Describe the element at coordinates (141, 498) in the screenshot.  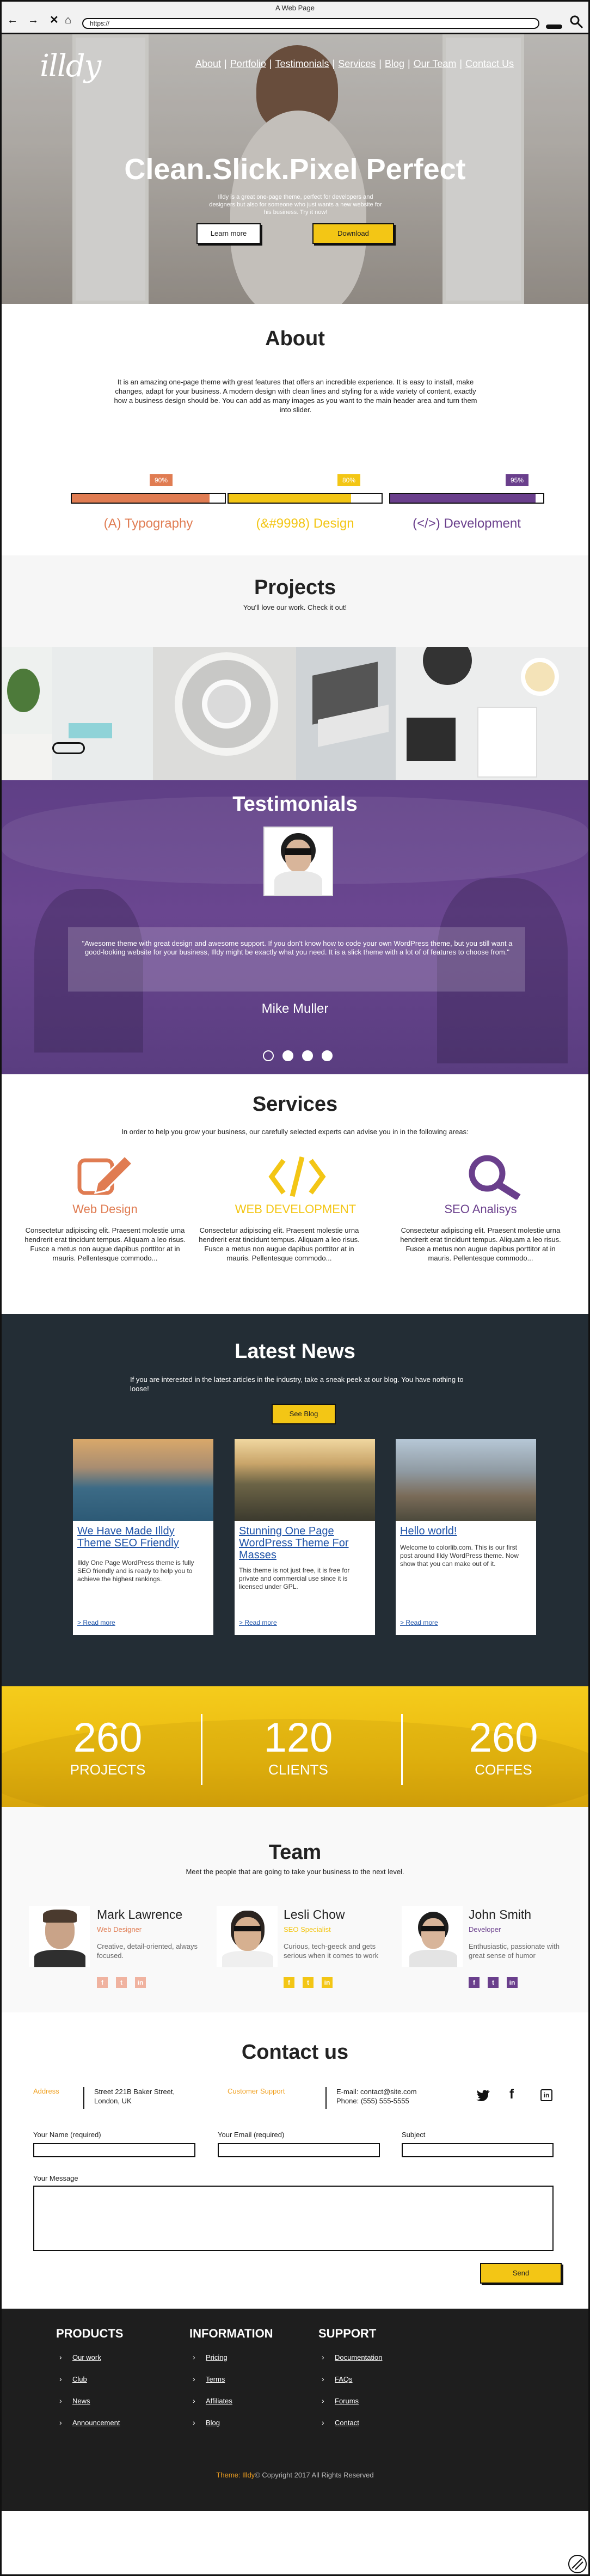
I see `typography-progress-fill` at that location.